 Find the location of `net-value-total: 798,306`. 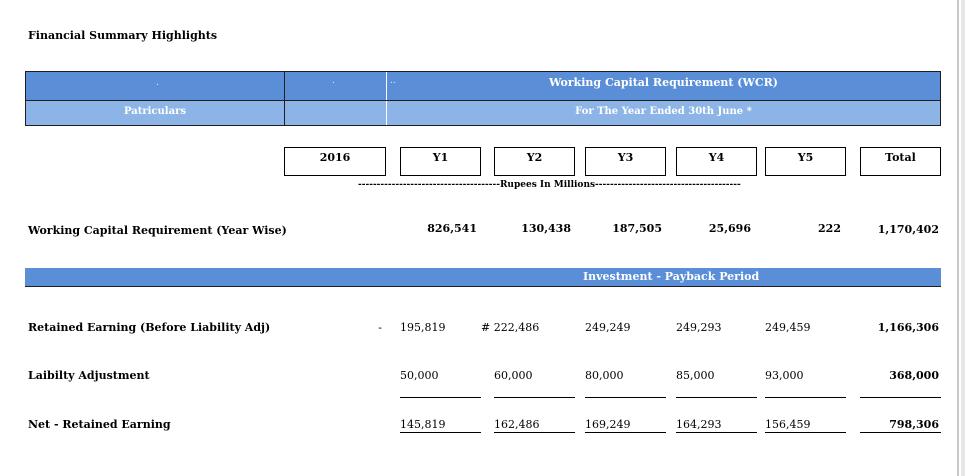

net-value-total: 798,306 is located at coordinates (914, 424).